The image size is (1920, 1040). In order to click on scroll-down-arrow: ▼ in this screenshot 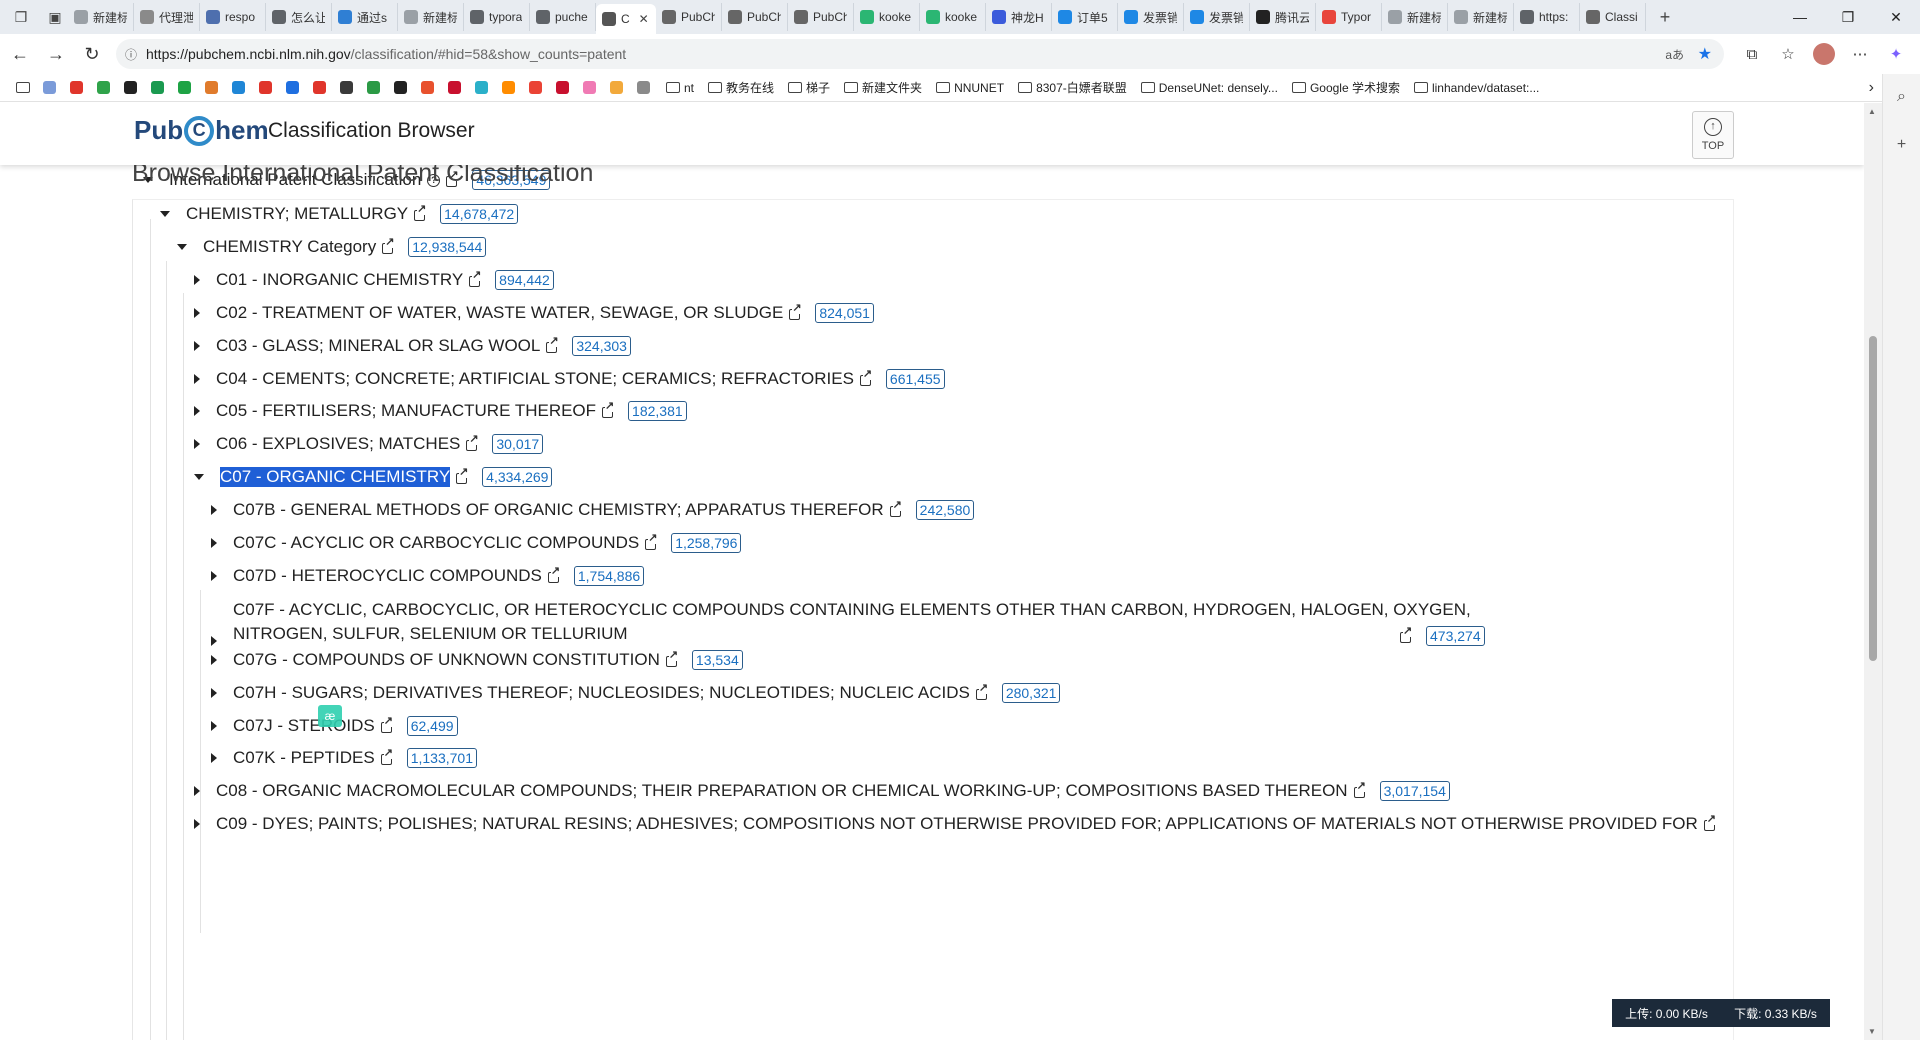, I will do `click(1872, 1031)`.